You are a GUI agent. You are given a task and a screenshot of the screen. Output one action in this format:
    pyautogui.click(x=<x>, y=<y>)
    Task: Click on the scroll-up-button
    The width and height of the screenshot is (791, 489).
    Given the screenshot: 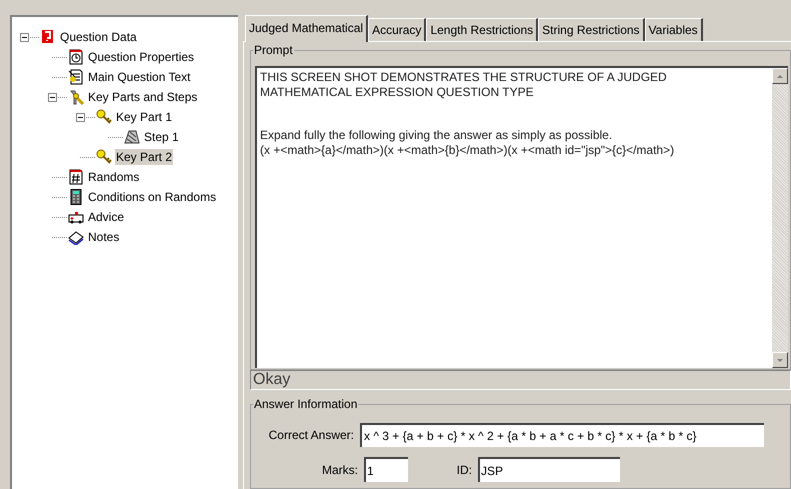 What is the action you would take?
    pyautogui.click(x=780, y=76)
    